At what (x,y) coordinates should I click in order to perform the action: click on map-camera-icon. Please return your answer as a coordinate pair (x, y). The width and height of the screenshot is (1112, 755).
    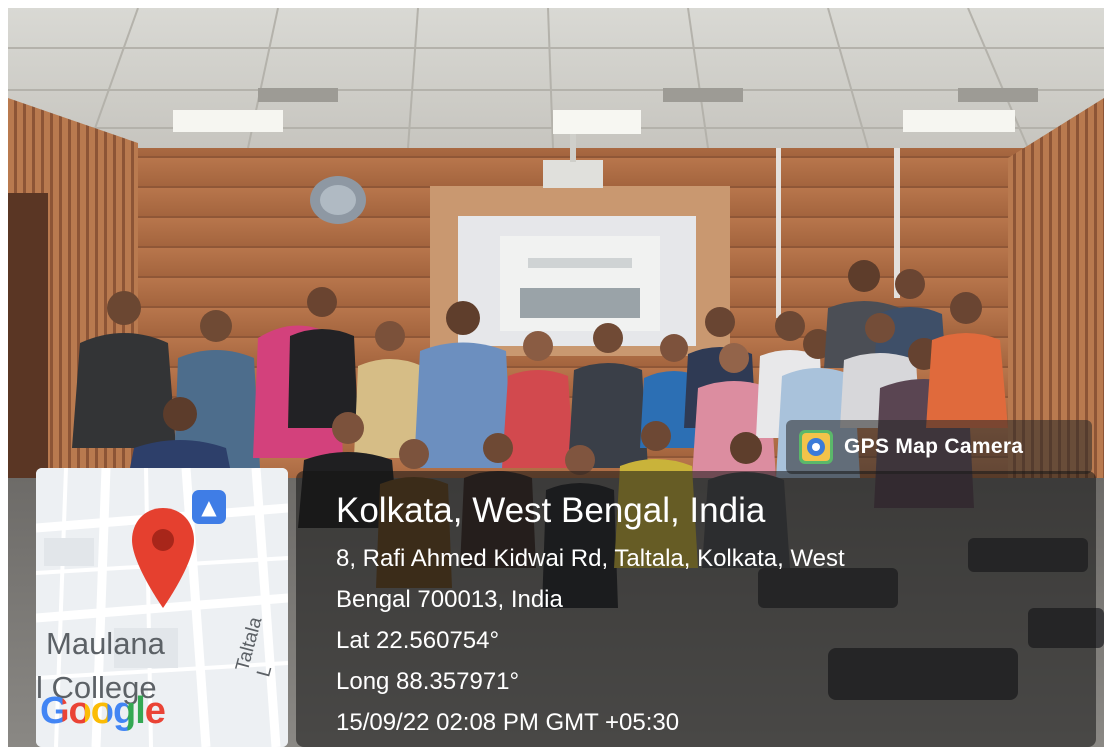
    Looking at the image, I should click on (816, 447).